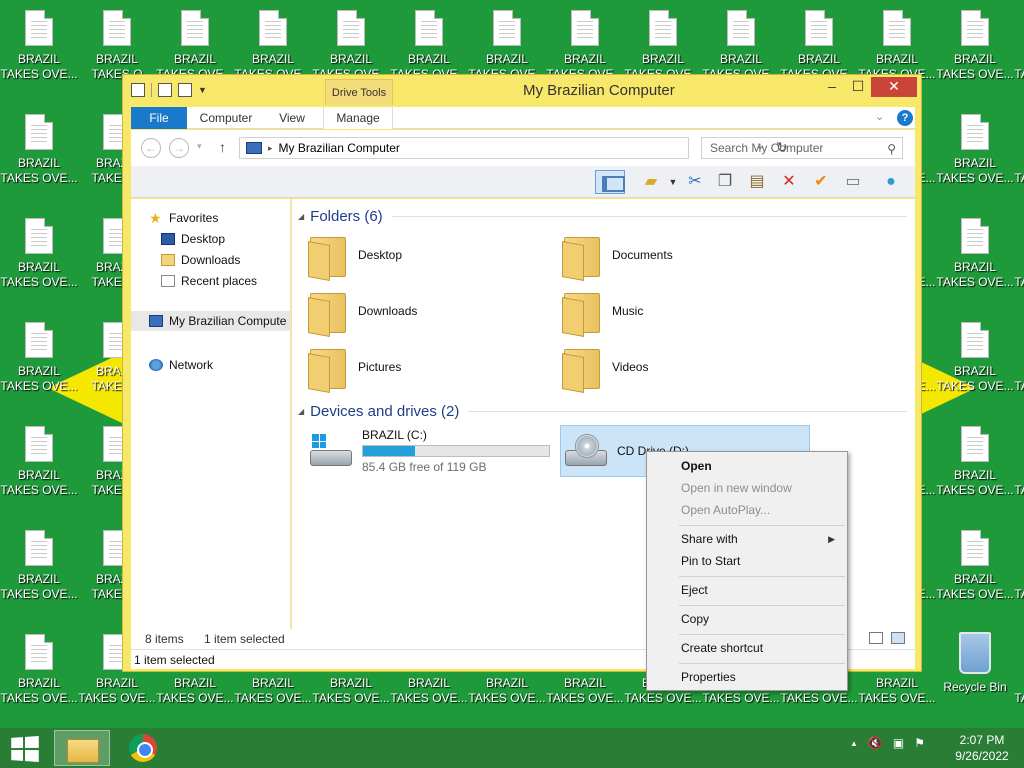  I want to click on copy-icon: ❐, so click(725, 182).